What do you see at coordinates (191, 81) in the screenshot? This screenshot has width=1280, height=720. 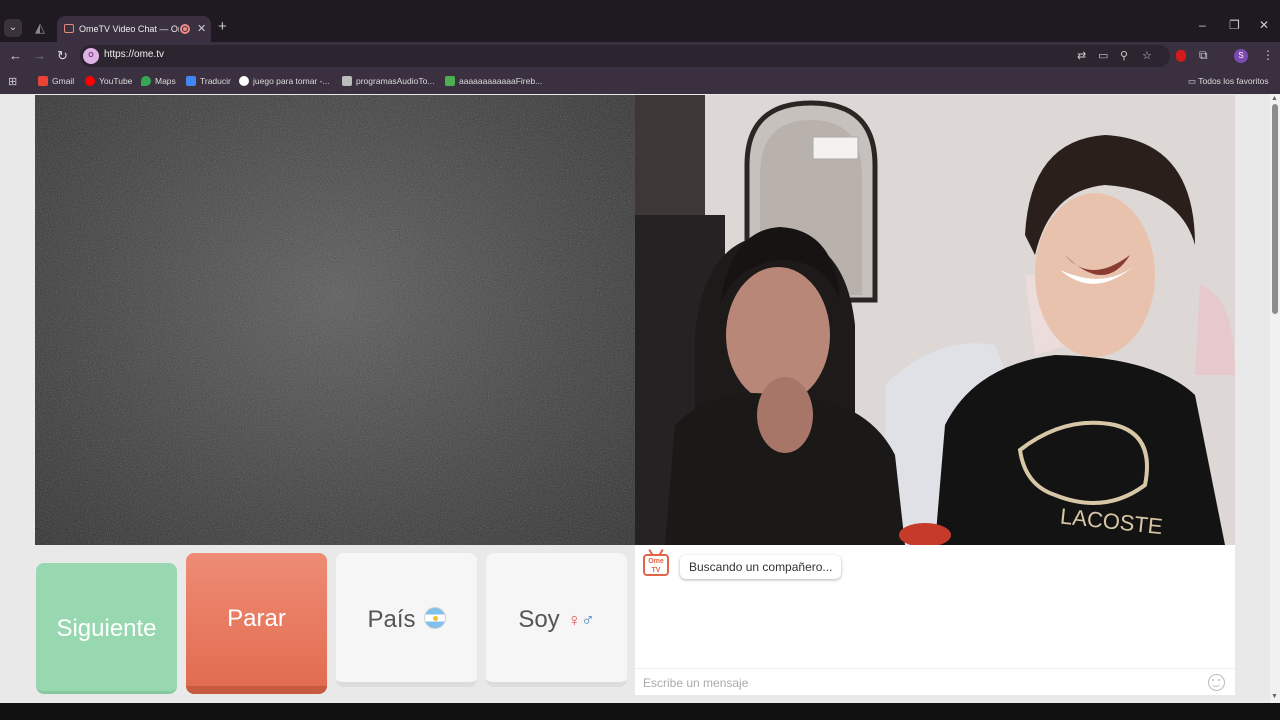 I see `translate-bookmark-icon` at bounding box center [191, 81].